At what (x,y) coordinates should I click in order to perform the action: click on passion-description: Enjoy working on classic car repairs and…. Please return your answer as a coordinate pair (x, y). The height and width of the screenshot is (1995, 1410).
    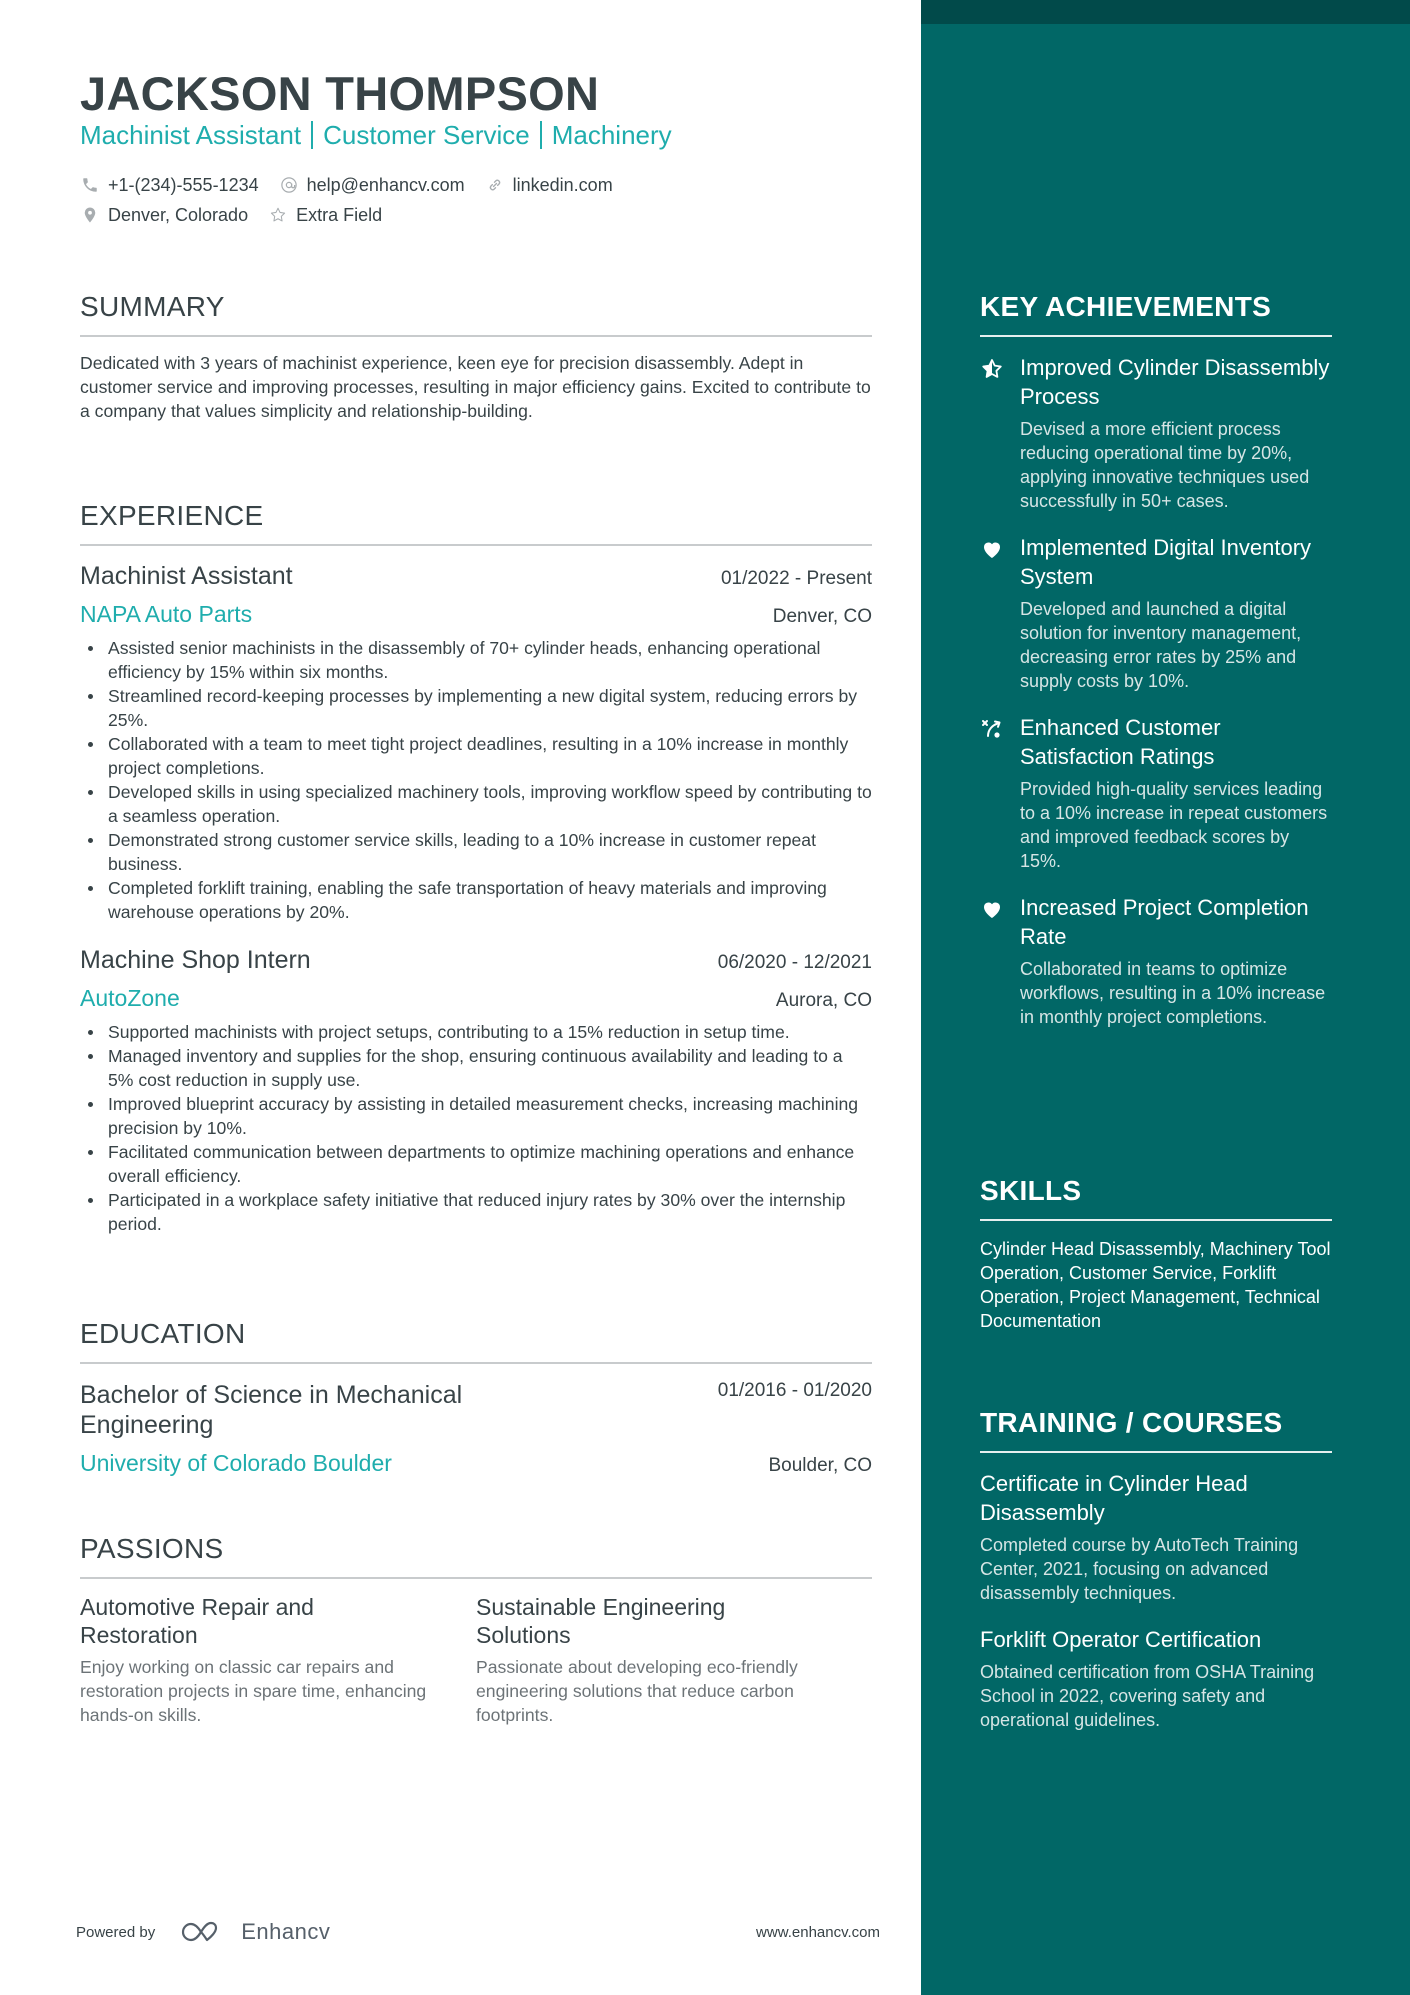
    Looking at the image, I should click on (253, 1691).